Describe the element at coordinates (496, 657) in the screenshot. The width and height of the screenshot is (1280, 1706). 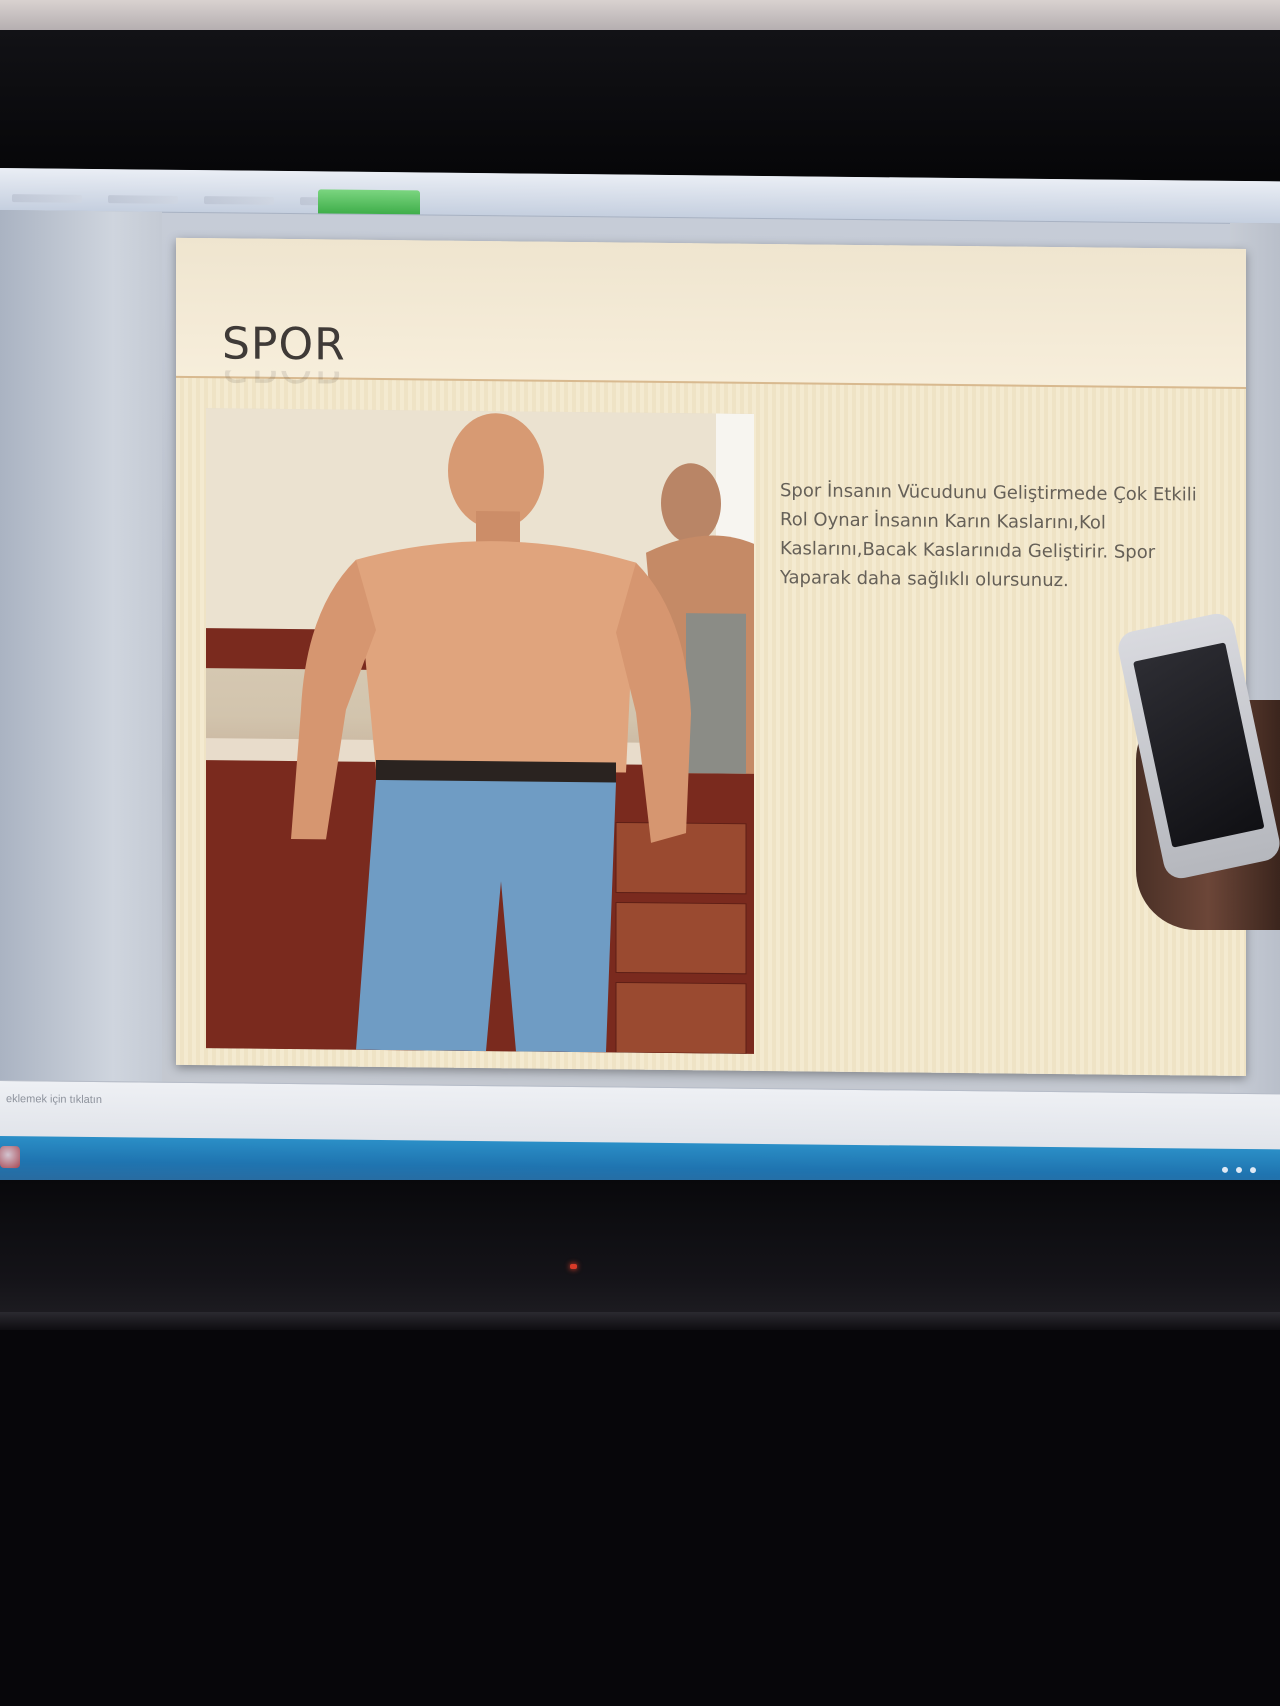
I see `person-torso` at that location.